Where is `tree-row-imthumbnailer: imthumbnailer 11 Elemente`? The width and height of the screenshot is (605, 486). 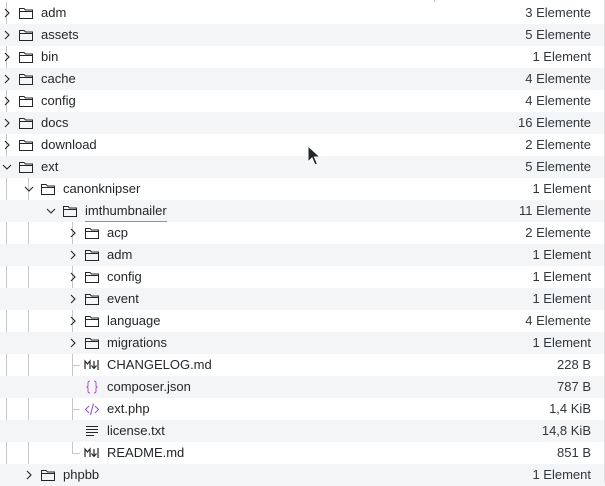
tree-row-imthumbnailer: imthumbnailer 11 Elemente is located at coordinates (302, 211).